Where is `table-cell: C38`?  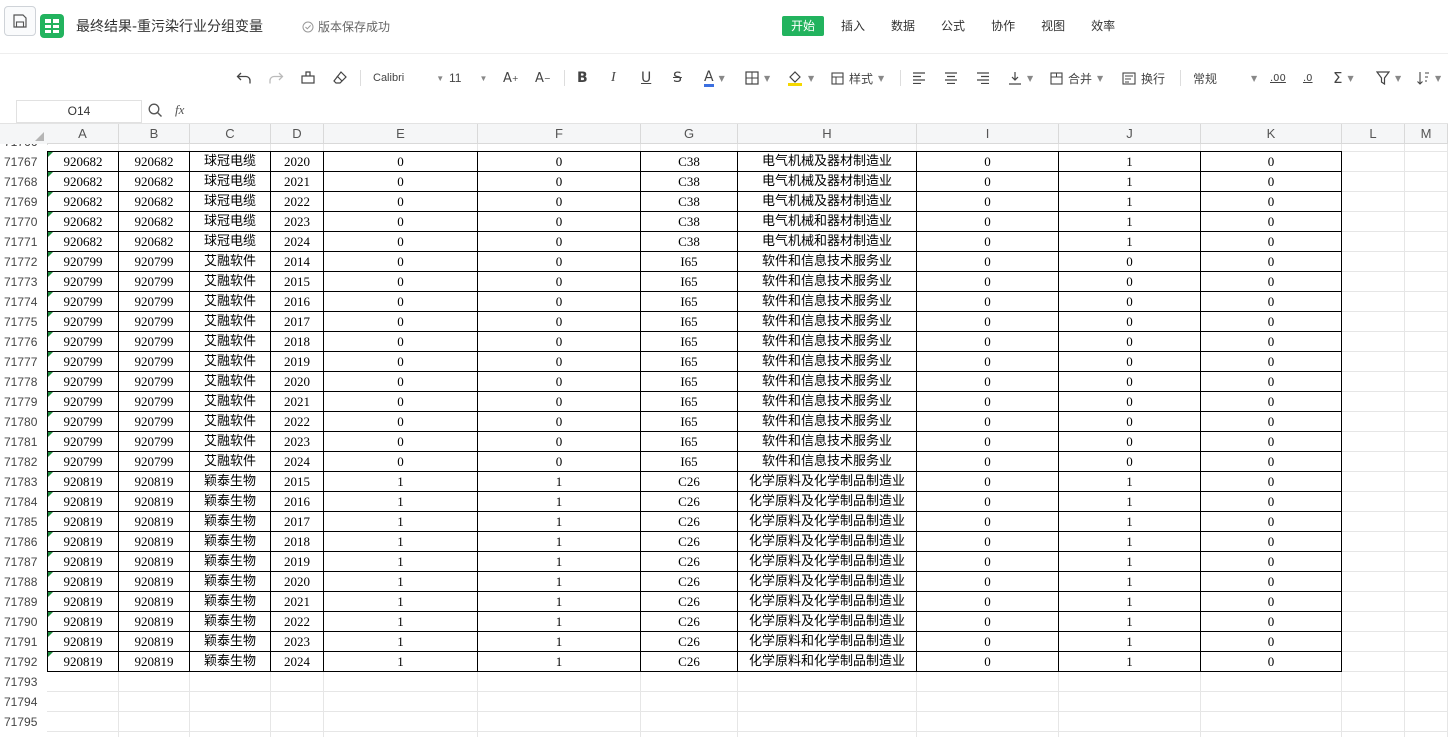
table-cell: C38 is located at coordinates (689, 242).